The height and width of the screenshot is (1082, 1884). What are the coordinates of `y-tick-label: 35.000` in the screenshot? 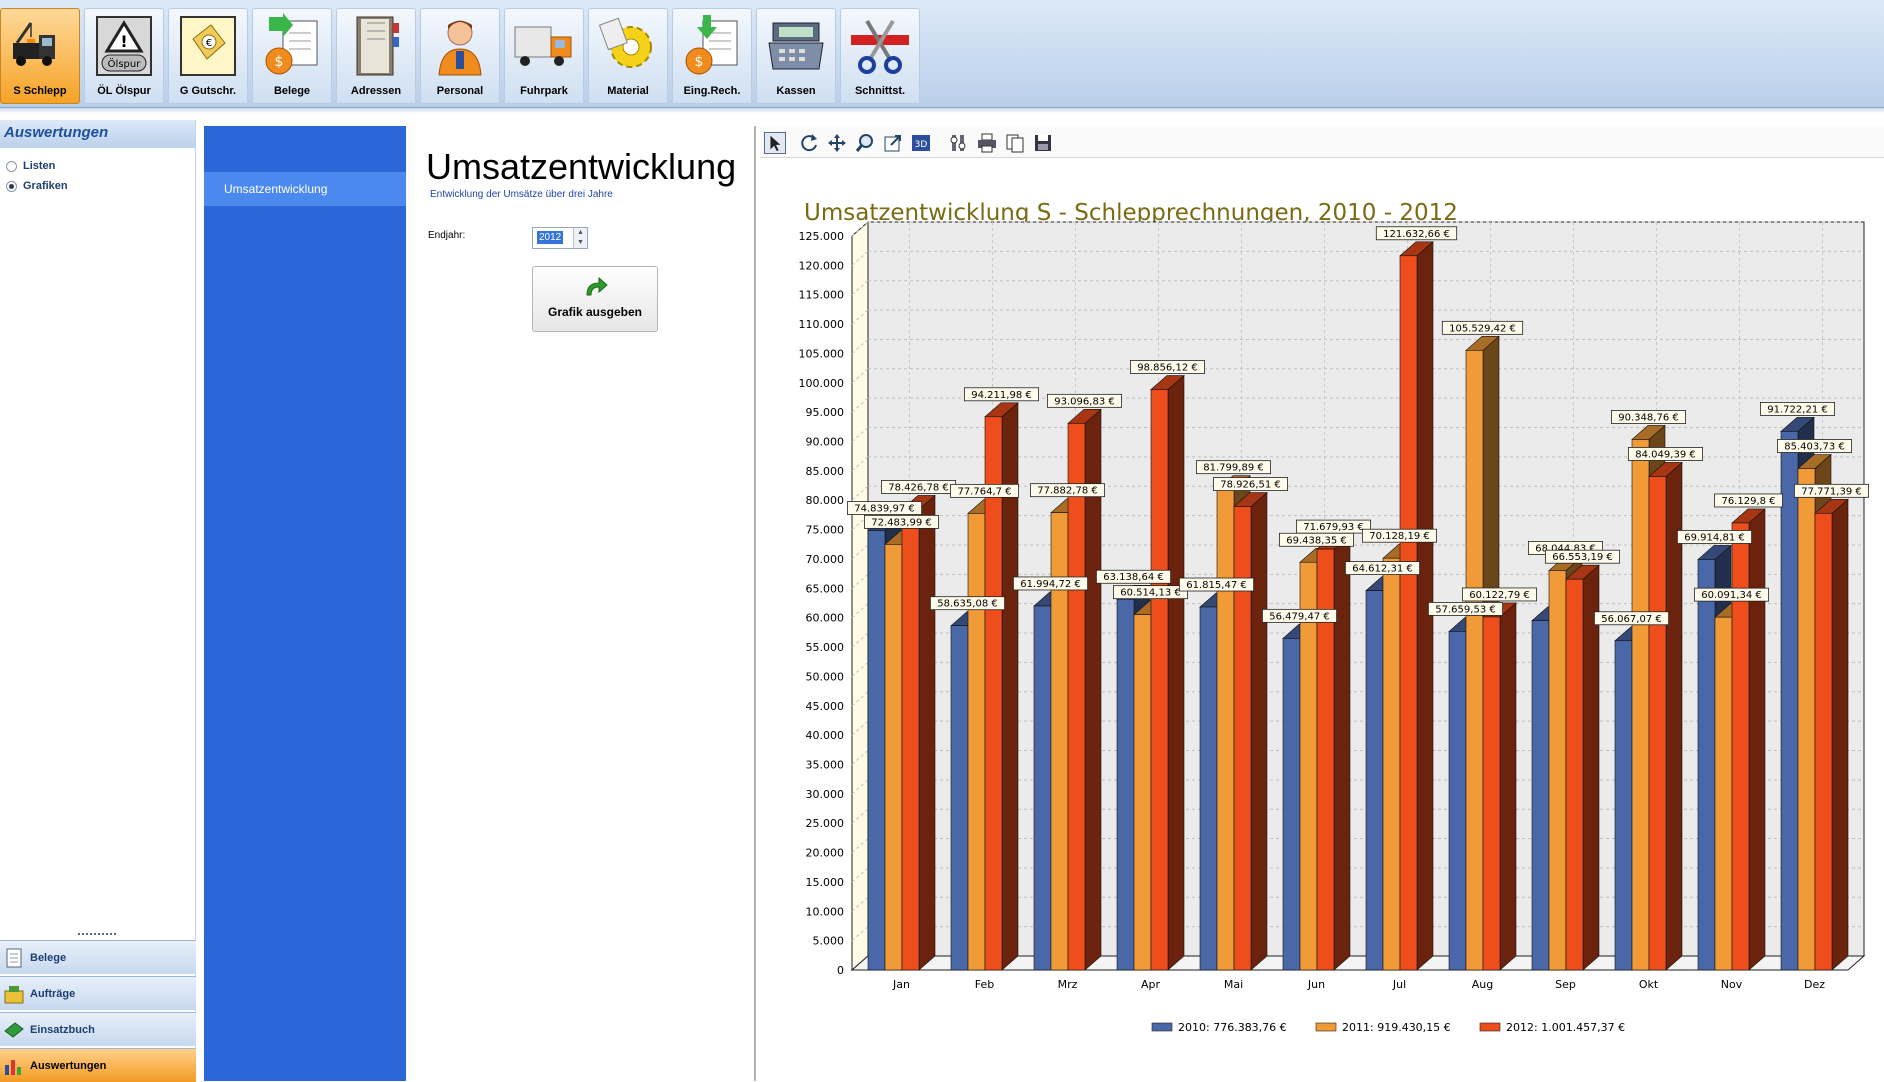 It's located at (825, 764).